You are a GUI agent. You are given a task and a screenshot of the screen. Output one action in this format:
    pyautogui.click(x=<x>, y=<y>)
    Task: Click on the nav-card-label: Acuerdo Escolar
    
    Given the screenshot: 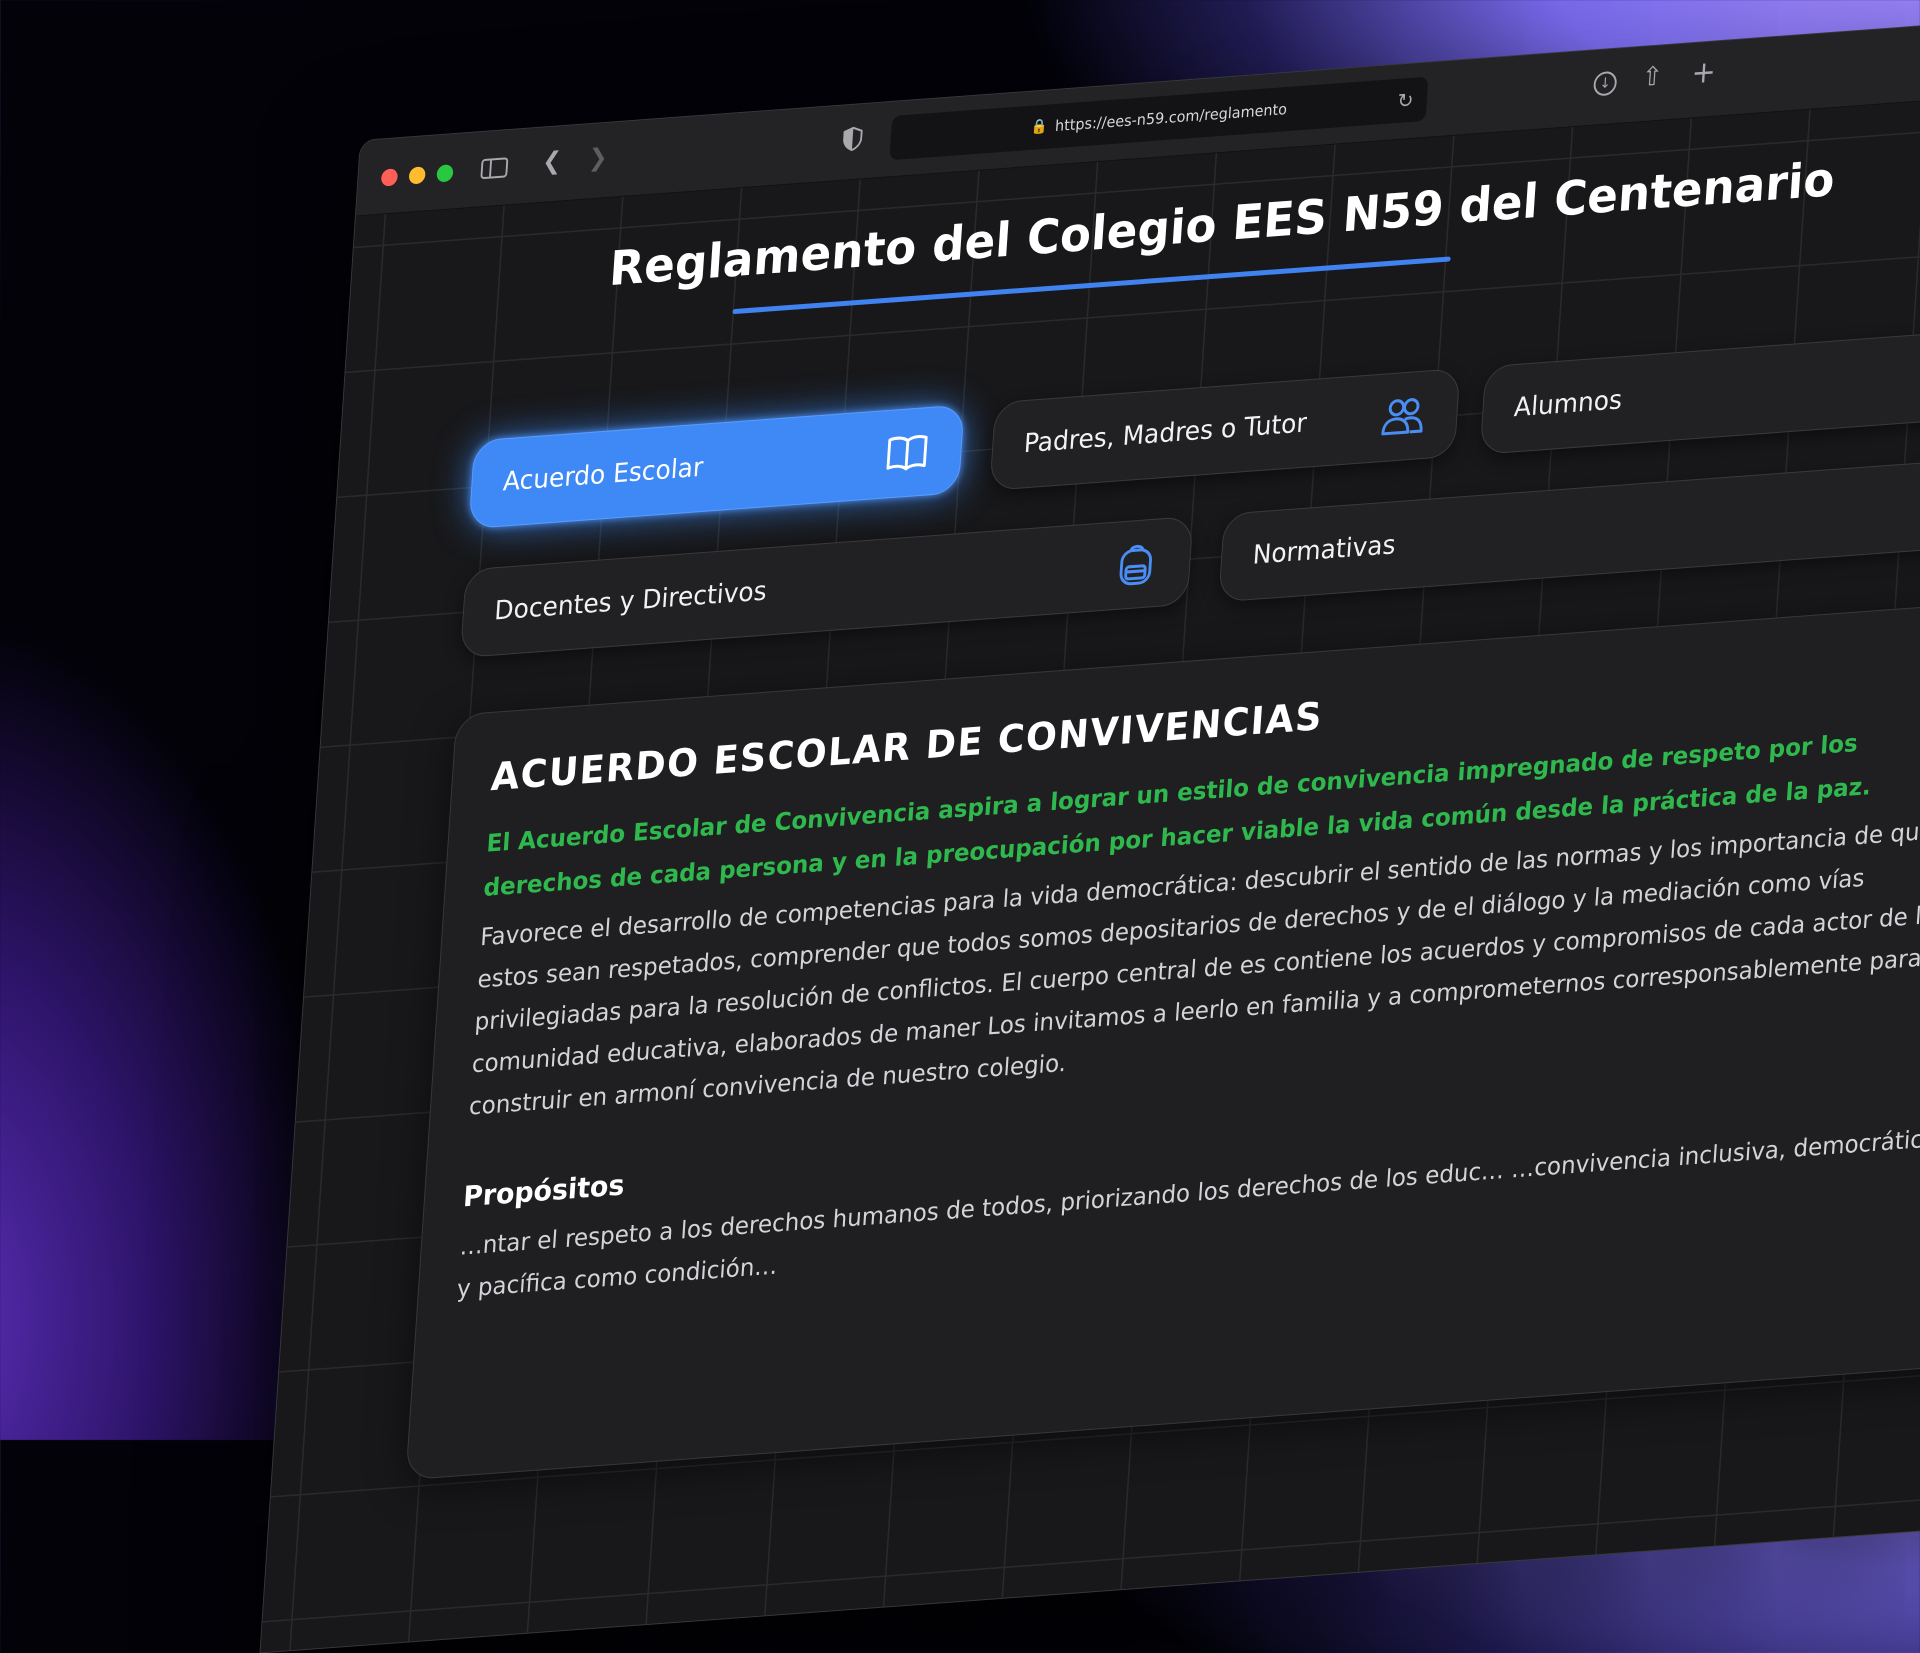 What is the action you would take?
    pyautogui.click(x=603, y=475)
    